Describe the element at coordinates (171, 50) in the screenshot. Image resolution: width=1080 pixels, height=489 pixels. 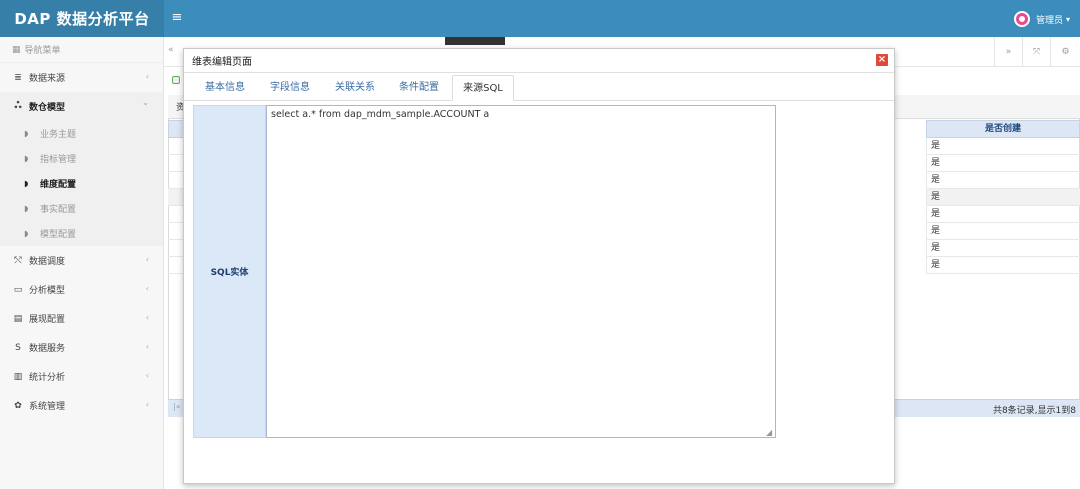
I see `scroll-left-icon: «` at that location.